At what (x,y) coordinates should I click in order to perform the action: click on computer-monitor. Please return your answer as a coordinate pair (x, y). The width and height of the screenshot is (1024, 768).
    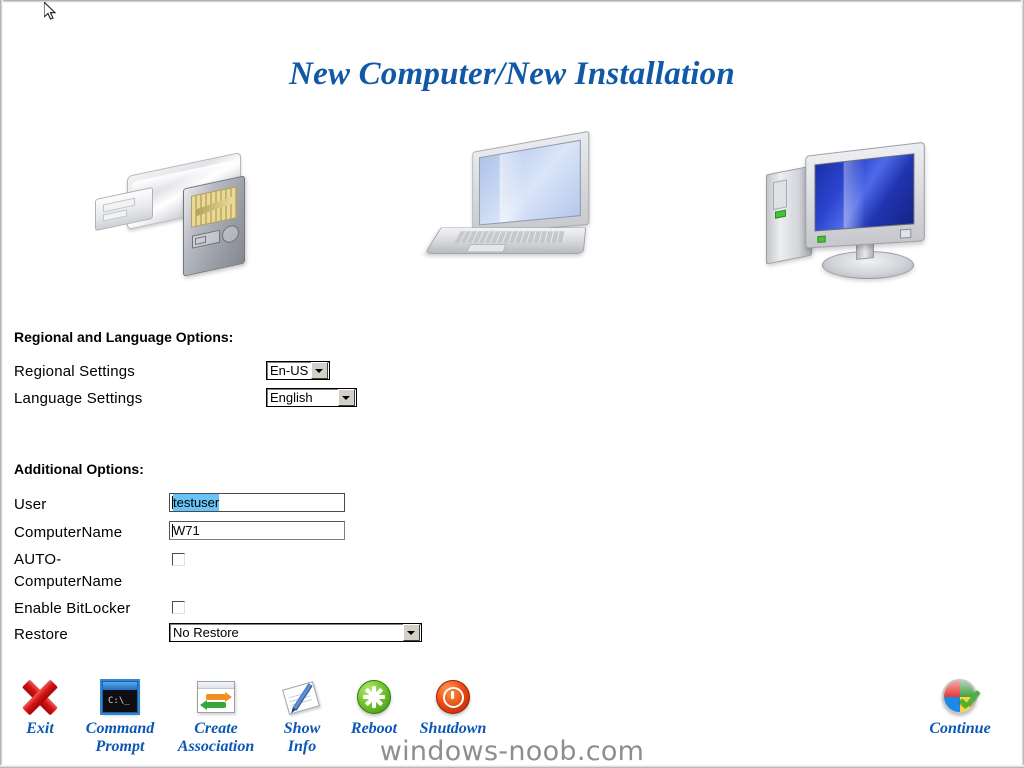
    Looking at the image, I should click on (865, 195).